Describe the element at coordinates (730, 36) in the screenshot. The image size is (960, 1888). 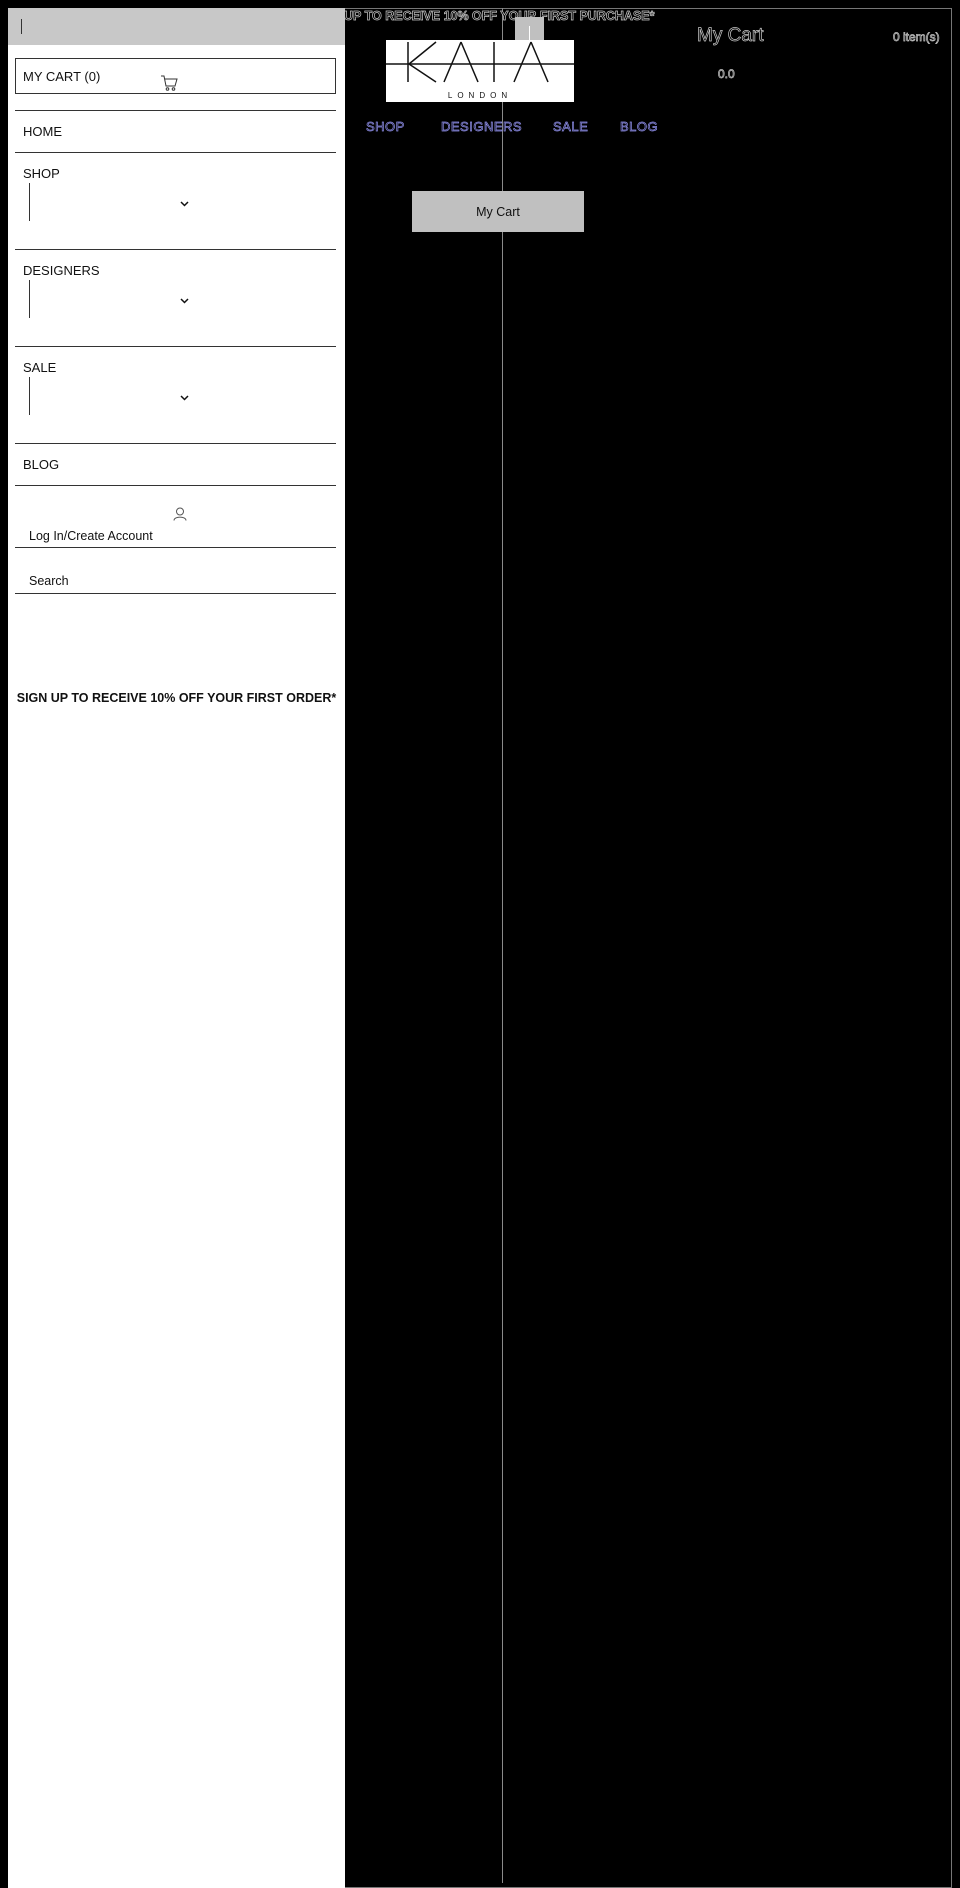
I see `cart-drawer-title: My Cart` at that location.